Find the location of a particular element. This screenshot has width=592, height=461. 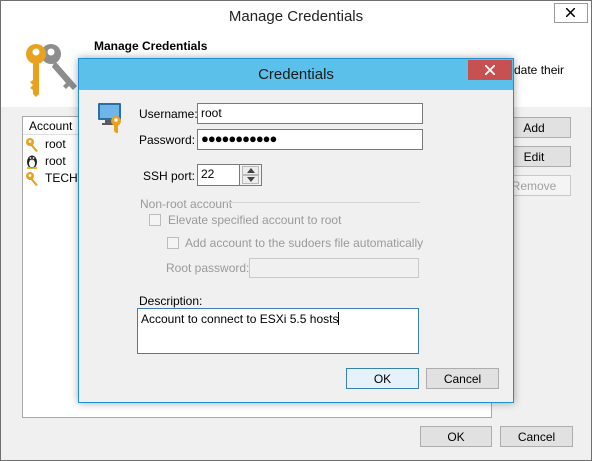

username-field: root is located at coordinates (310, 113).